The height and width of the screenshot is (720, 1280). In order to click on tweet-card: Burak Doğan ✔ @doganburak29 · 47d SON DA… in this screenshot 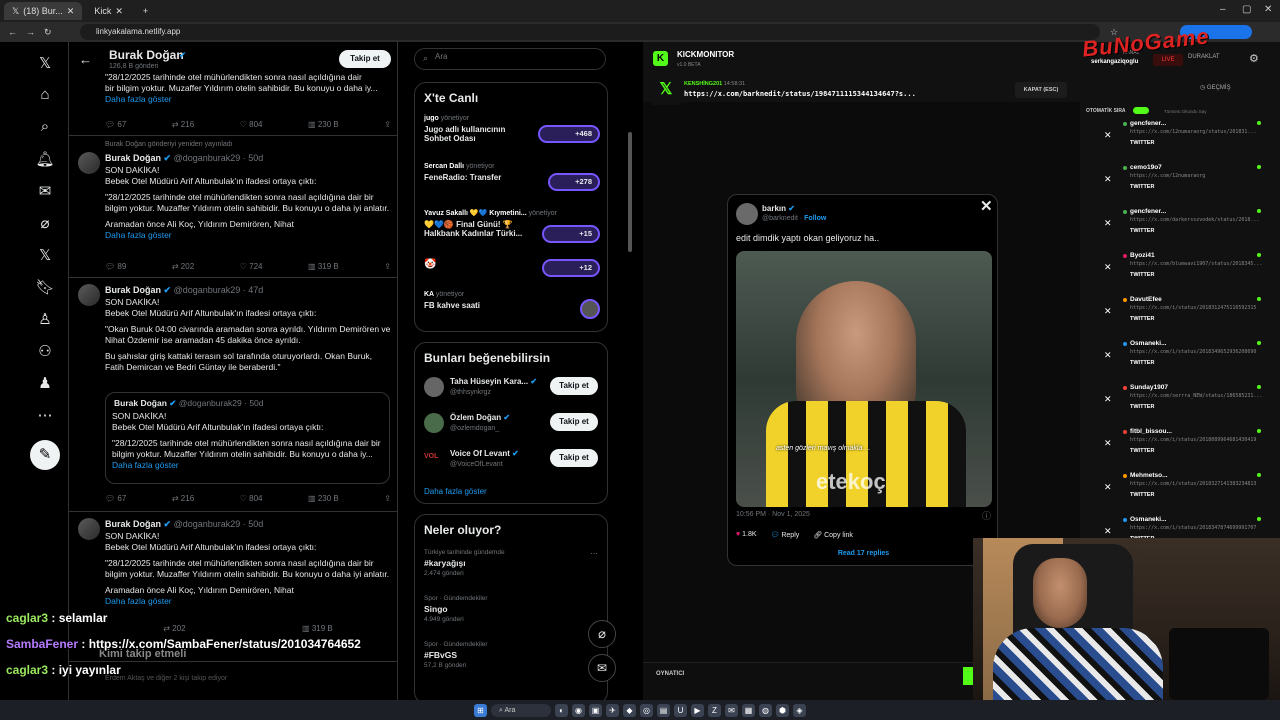, I will do `click(233, 395)`.